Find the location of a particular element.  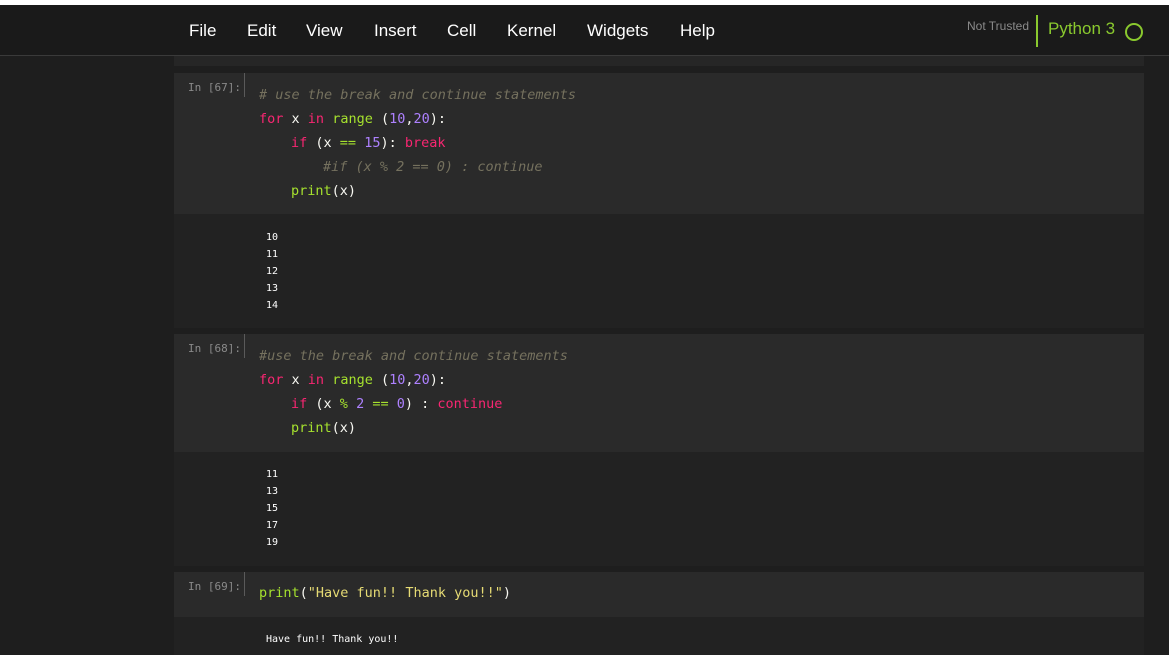

menu-cell: Cell is located at coordinates (461, 31).